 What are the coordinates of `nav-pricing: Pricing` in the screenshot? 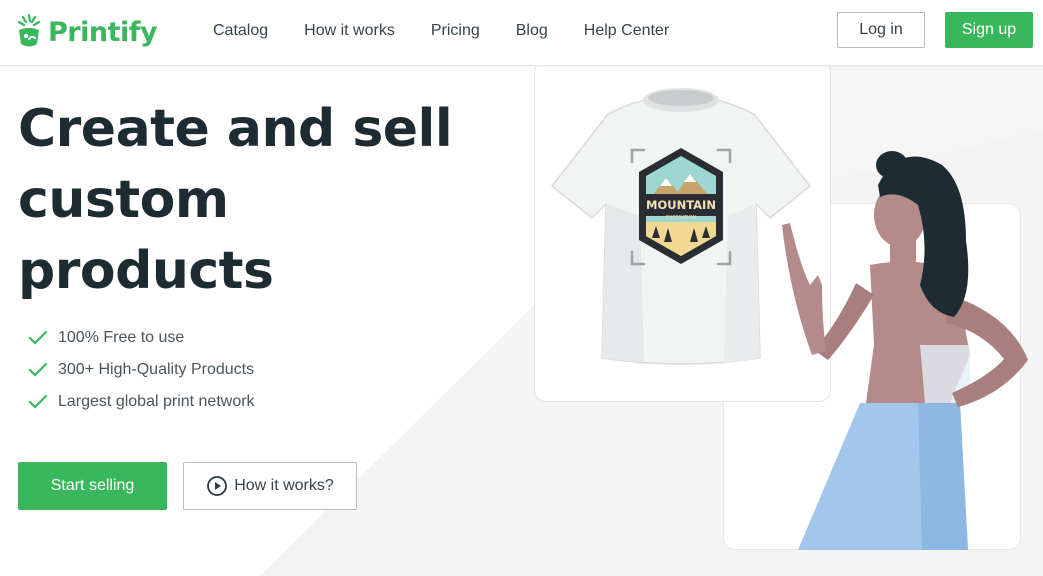 It's located at (455, 31).